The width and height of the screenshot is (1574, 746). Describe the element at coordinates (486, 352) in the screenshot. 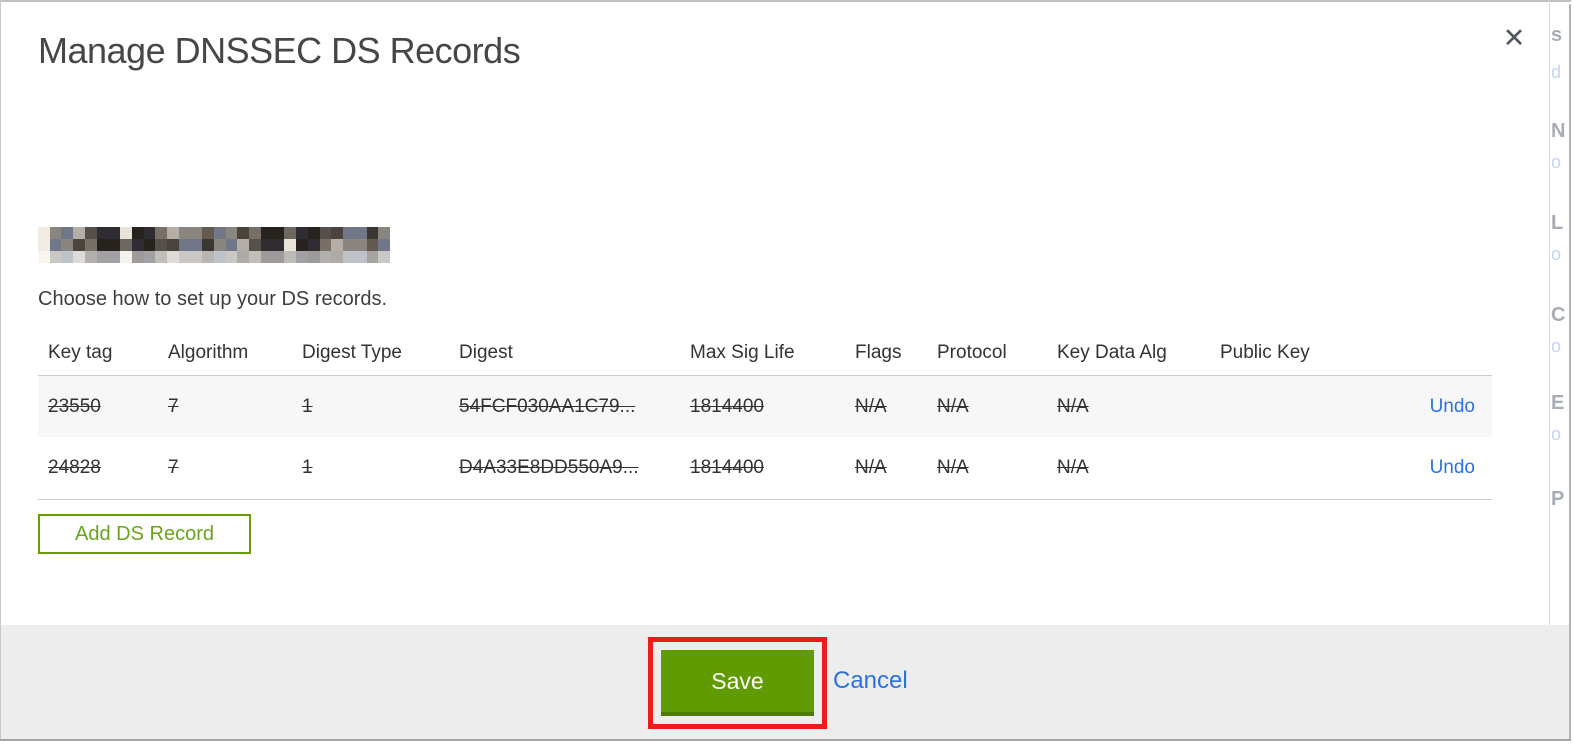

I see `header-digest: Digest` at that location.